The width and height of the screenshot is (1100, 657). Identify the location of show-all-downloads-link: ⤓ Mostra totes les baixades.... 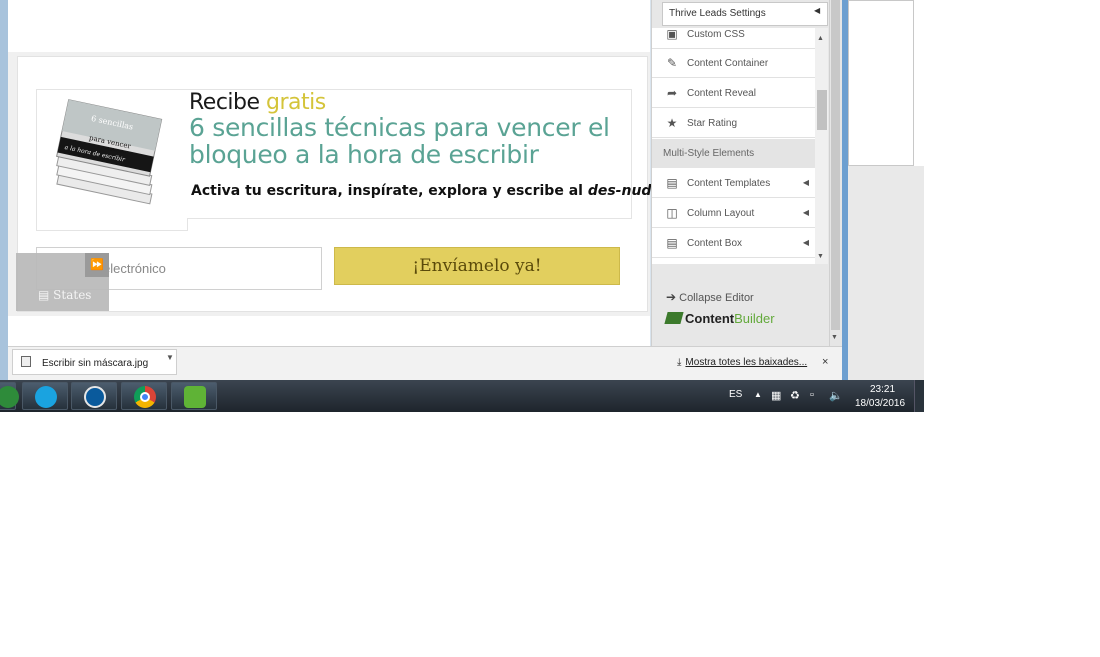
(742, 362).